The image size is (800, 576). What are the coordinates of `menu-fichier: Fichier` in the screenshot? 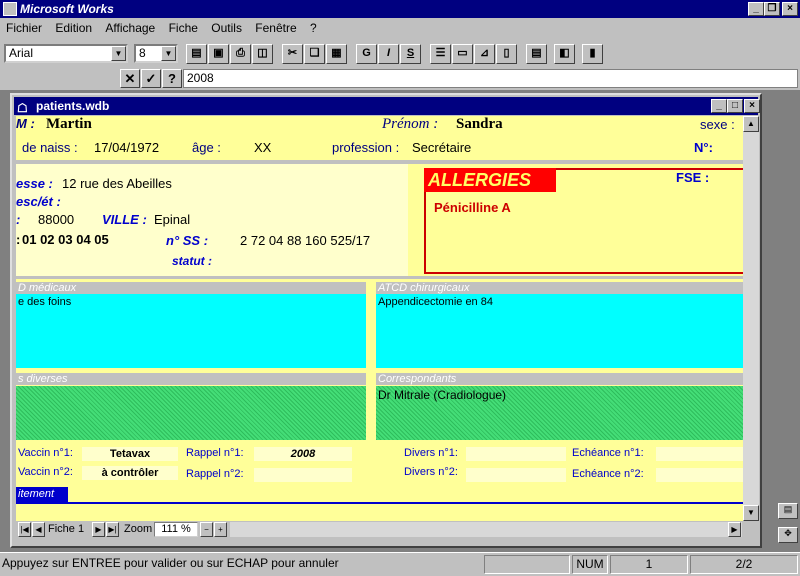 It's located at (24, 28).